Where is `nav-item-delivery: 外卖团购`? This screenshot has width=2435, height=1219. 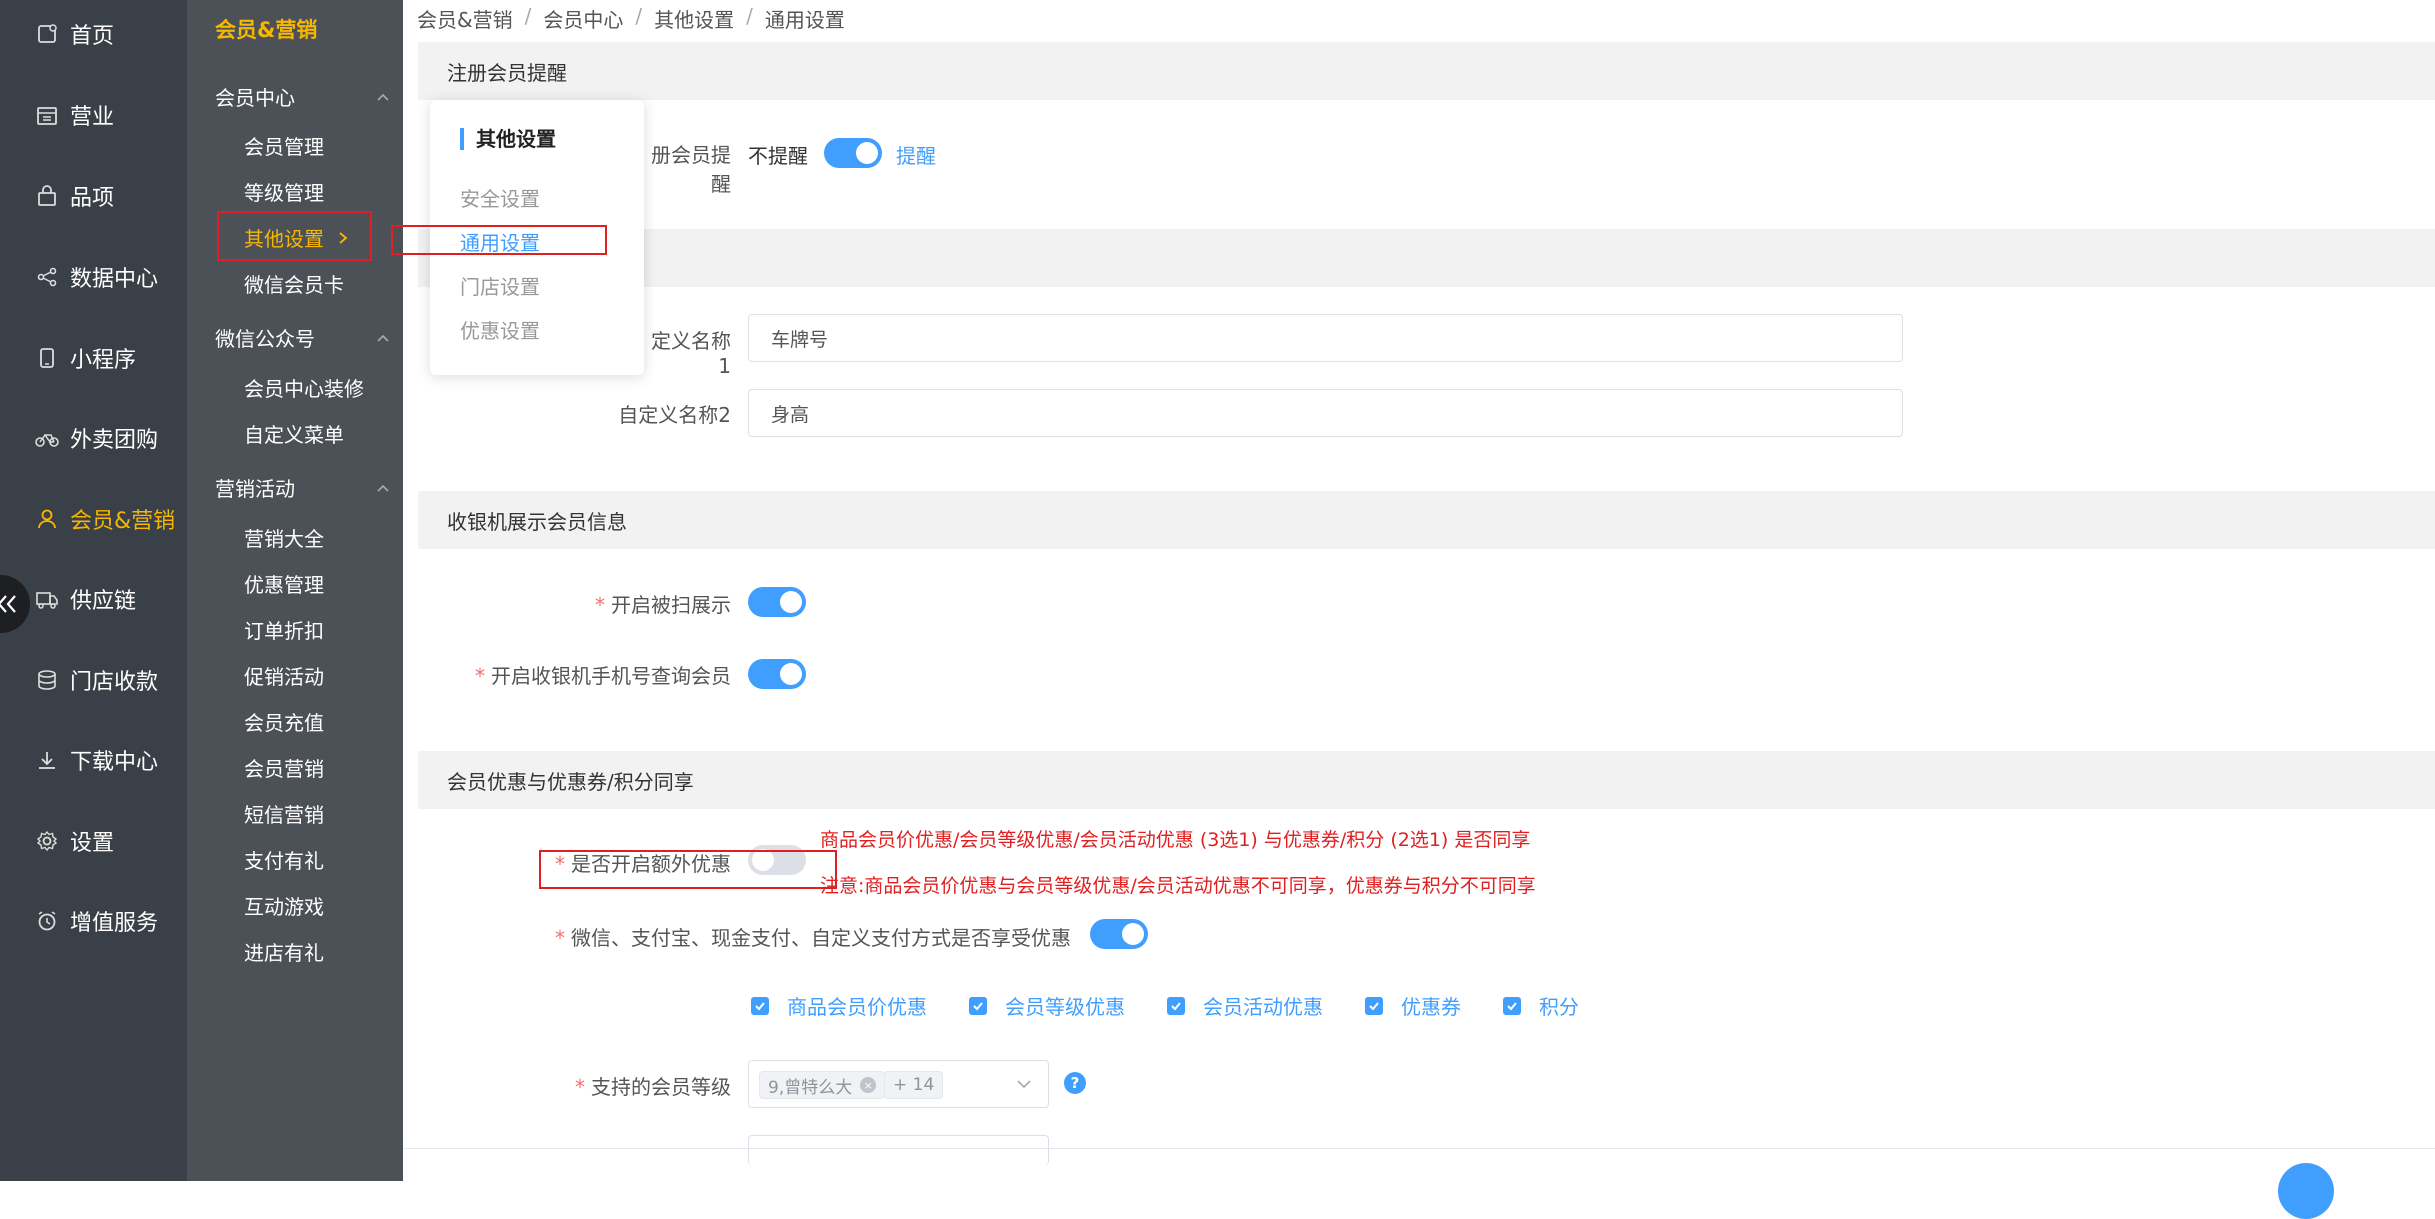 nav-item-delivery: 外卖团购 is located at coordinates (93, 438).